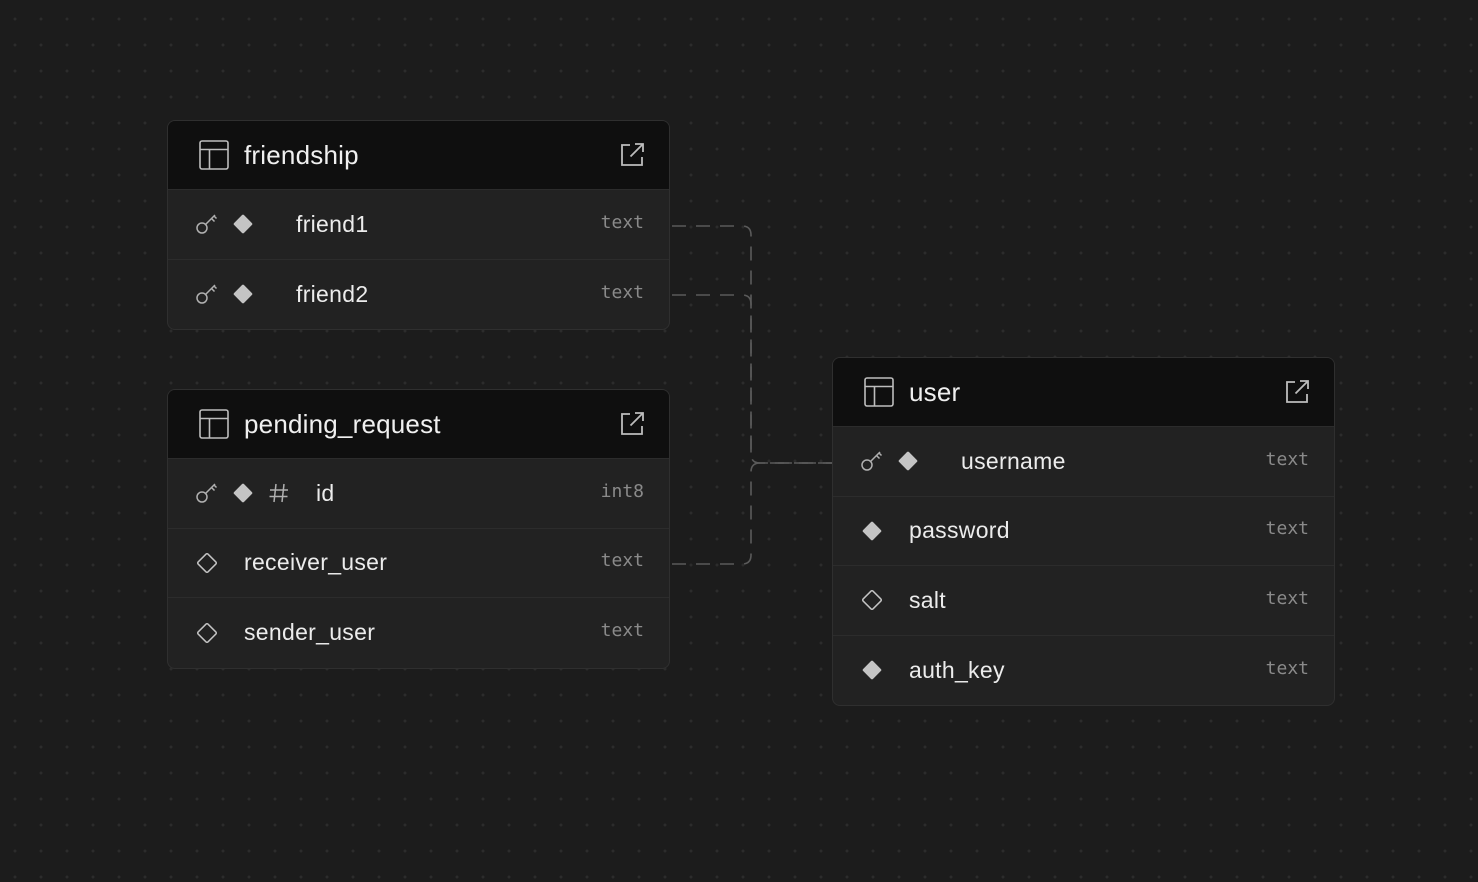  Describe the element at coordinates (1083, 601) in the screenshot. I see `column-row-salt: salt text` at that location.